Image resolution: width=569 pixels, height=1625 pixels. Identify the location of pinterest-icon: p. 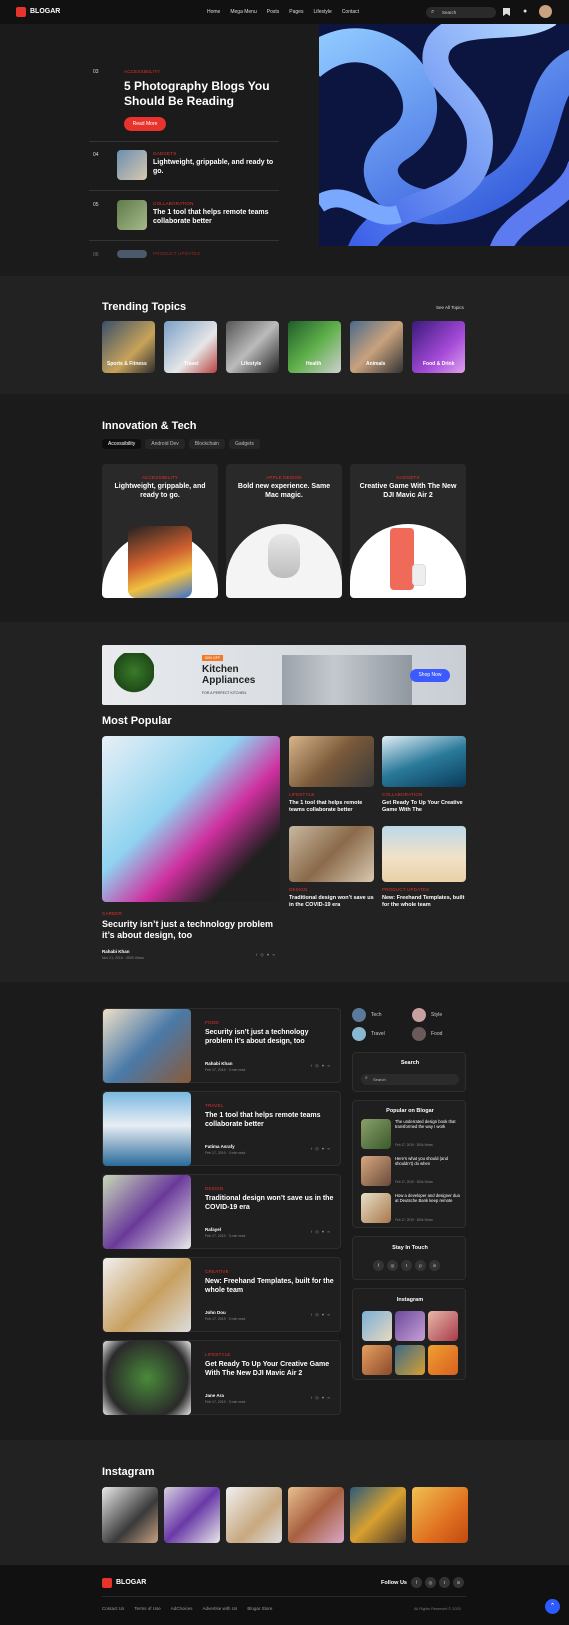
(420, 1265).